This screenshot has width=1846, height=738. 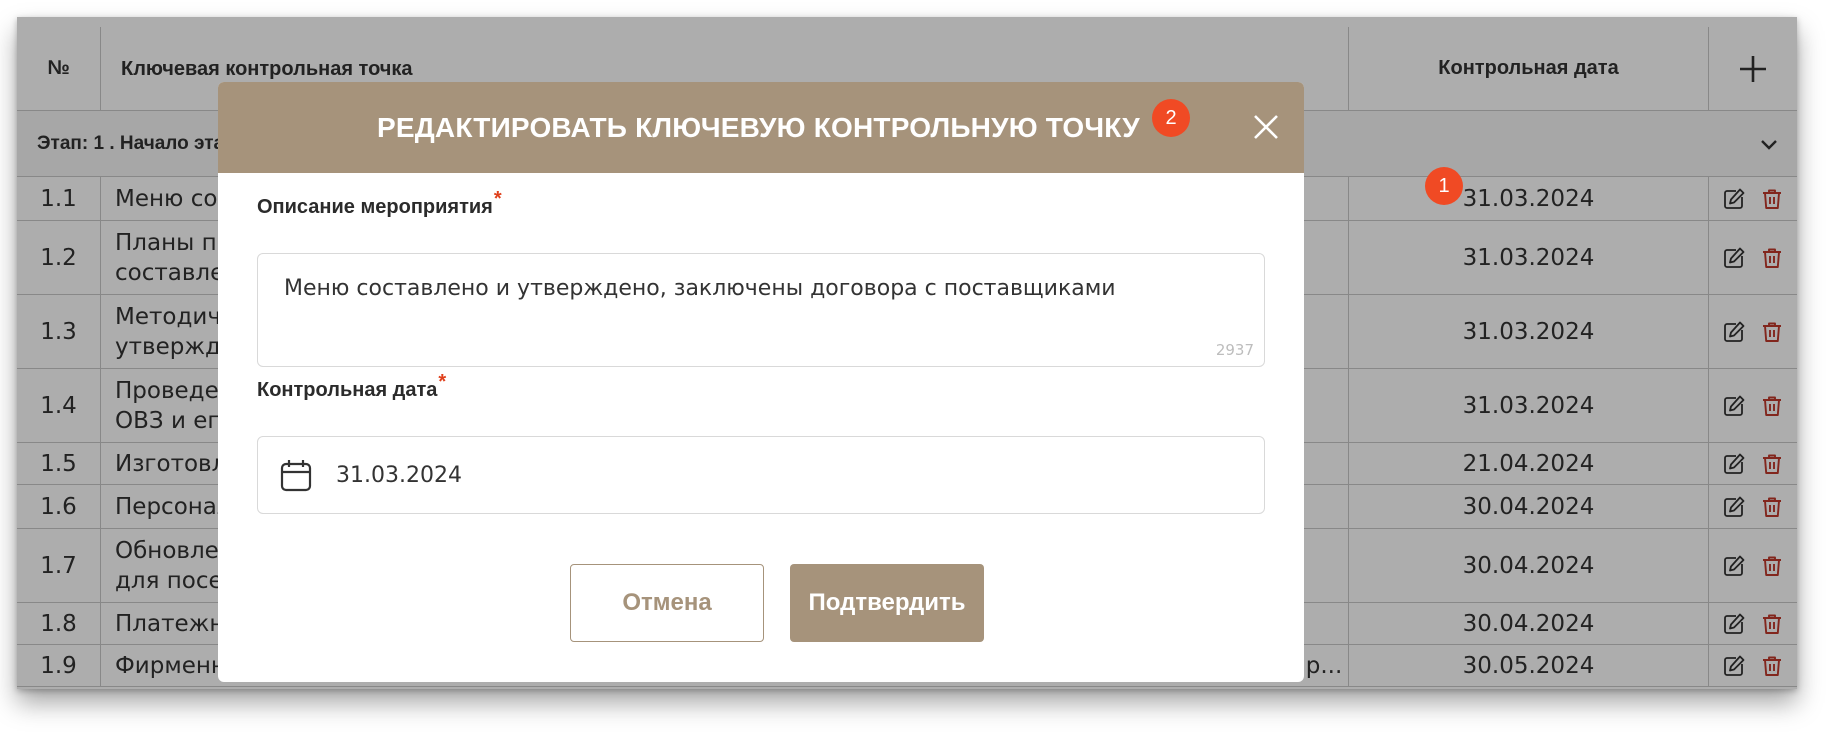 I want to click on date-label: Контрольная дата*, so click(x=351, y=386).